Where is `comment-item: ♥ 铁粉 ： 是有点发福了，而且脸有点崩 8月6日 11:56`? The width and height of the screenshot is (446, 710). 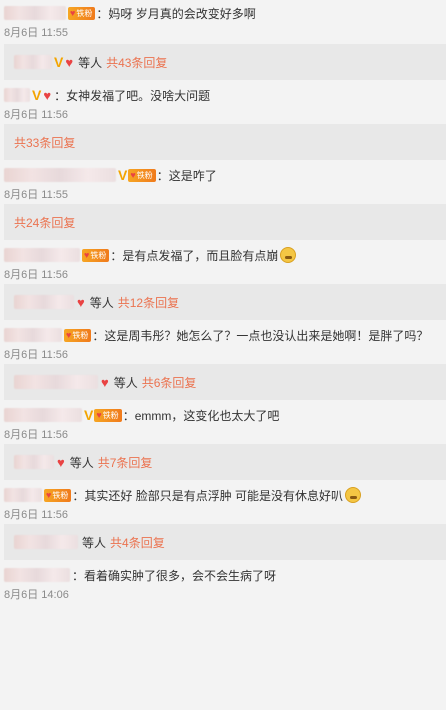 comment-item: ♥ 铁粉 ： 是有点发福了，而且脸有点崩 8月6日 11:56 is located at coordinates (223, 262).